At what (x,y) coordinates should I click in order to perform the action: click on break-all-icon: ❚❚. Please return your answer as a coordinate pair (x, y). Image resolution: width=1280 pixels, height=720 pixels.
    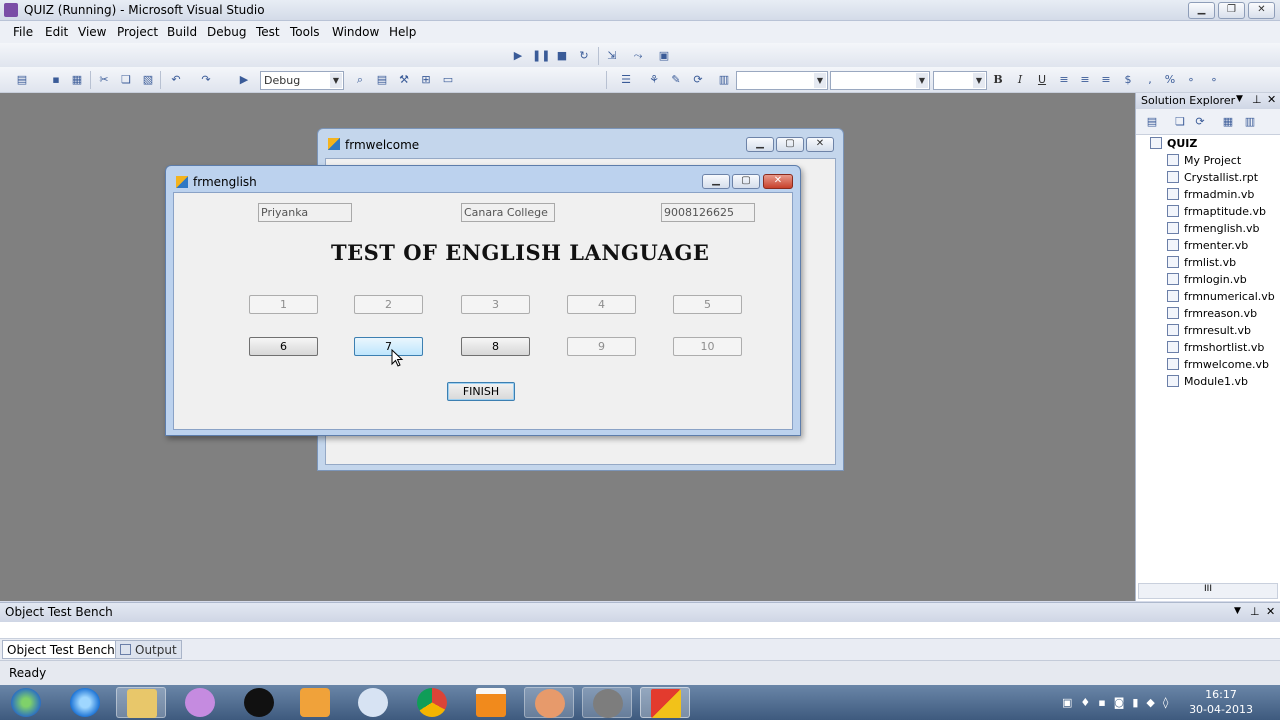
    Looking at the image, I should click on (541, 56).